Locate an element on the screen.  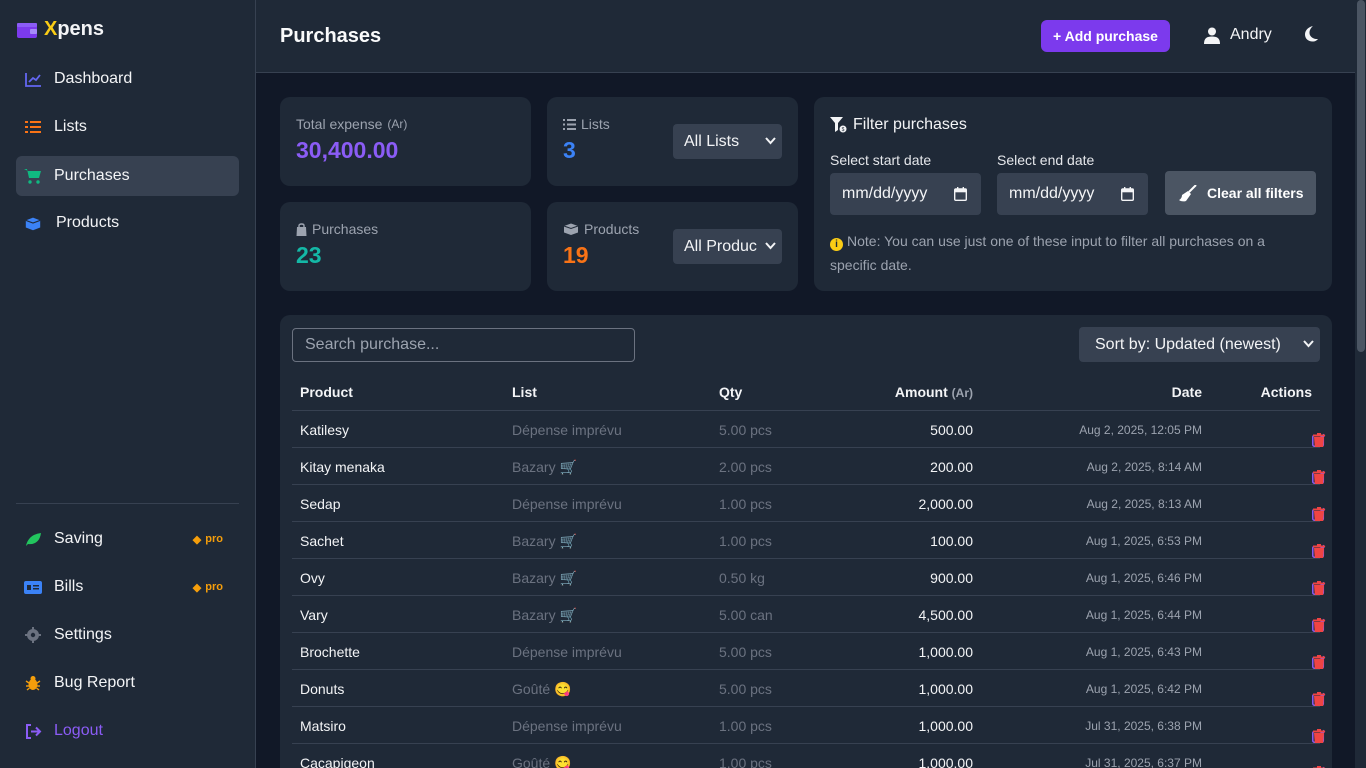
qty-cell: 5.00 pcs is located at coordinates (745, 652).